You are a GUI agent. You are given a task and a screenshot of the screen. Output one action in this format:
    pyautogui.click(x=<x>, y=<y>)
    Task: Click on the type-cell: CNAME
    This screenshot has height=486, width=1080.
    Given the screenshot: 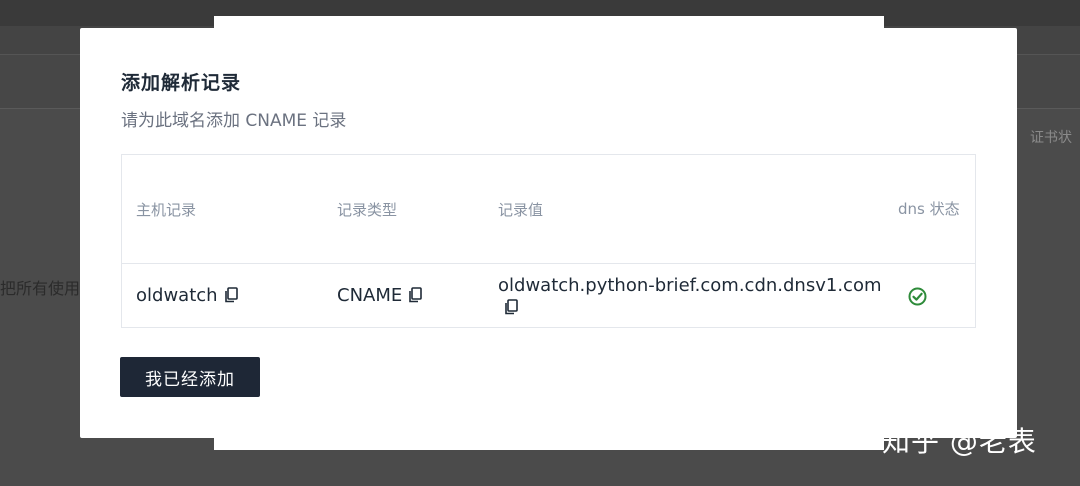 What is the action you would take?
    pyautogui.click(x=403, y=296)
    